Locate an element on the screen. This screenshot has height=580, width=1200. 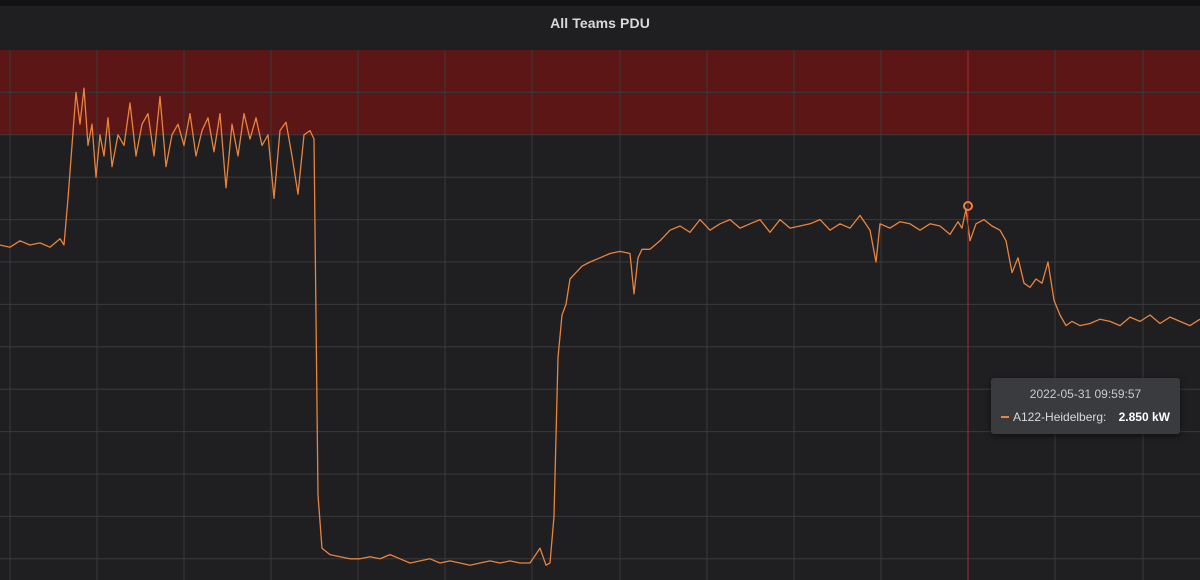
panel-title: All Teams PDU is located at coordinates (600, 23).